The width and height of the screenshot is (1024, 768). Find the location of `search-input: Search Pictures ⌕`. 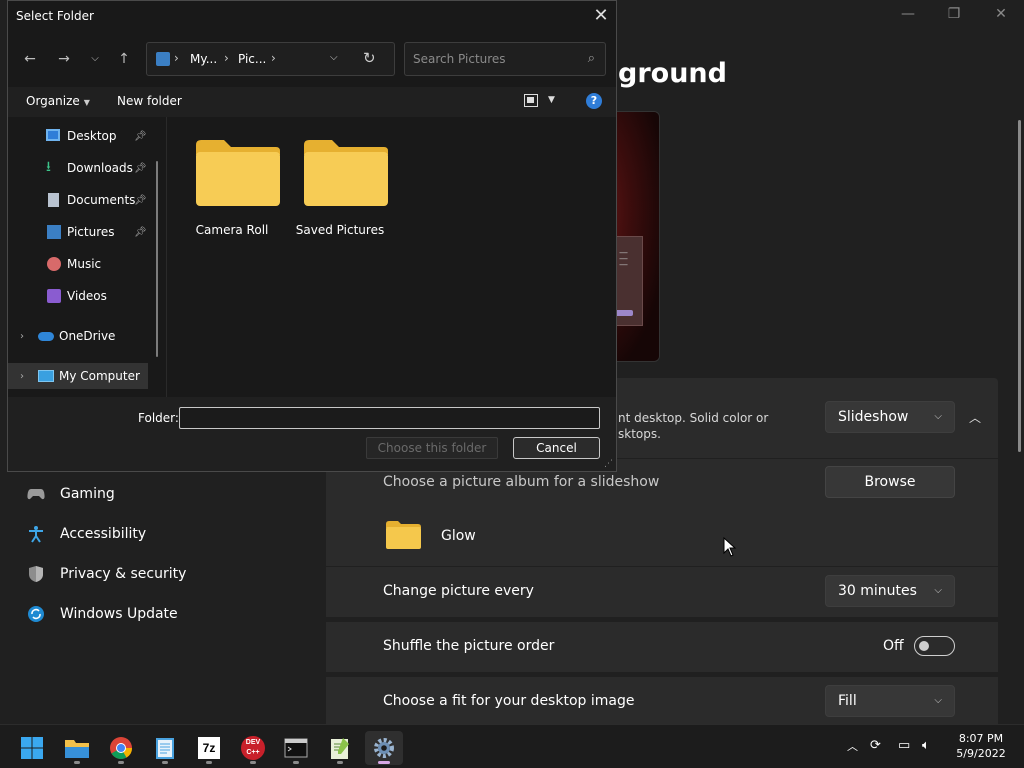

search-input: Search Pictures ⌕ is located at coordinates (505, 59).